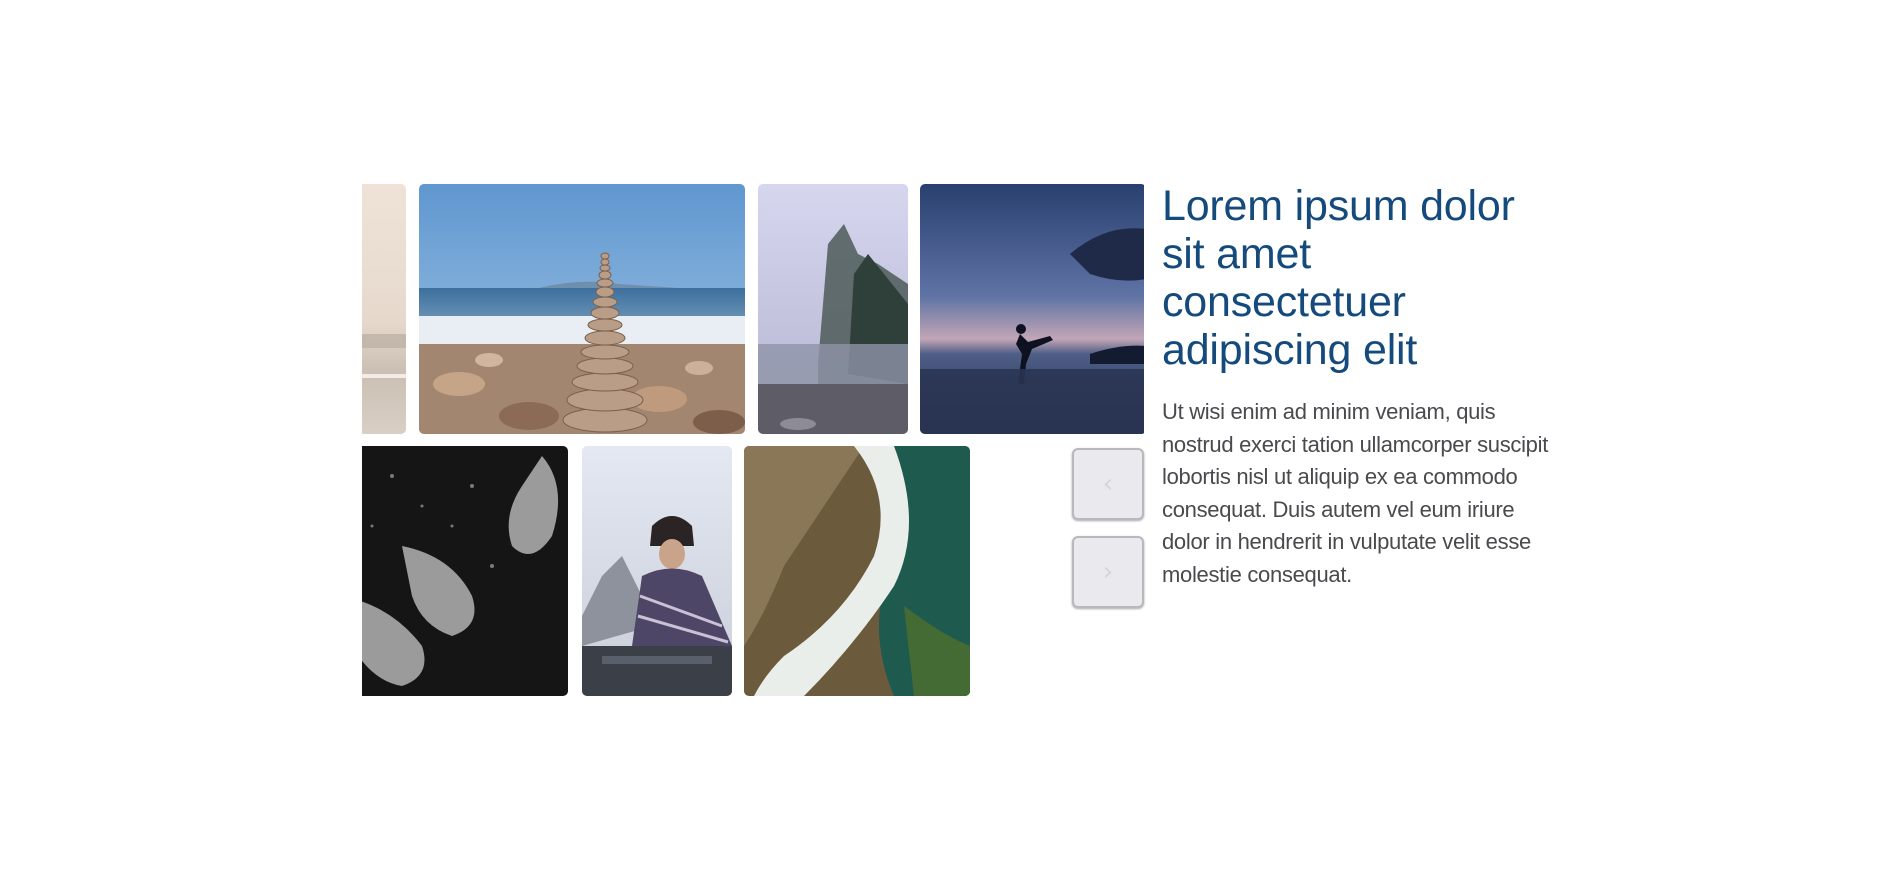 This screenshot has width=1898, height=888. Describe the element at coordinates (1032, 309) in the screenshot. I see `gallery-photo-dusk-kick` at that location.